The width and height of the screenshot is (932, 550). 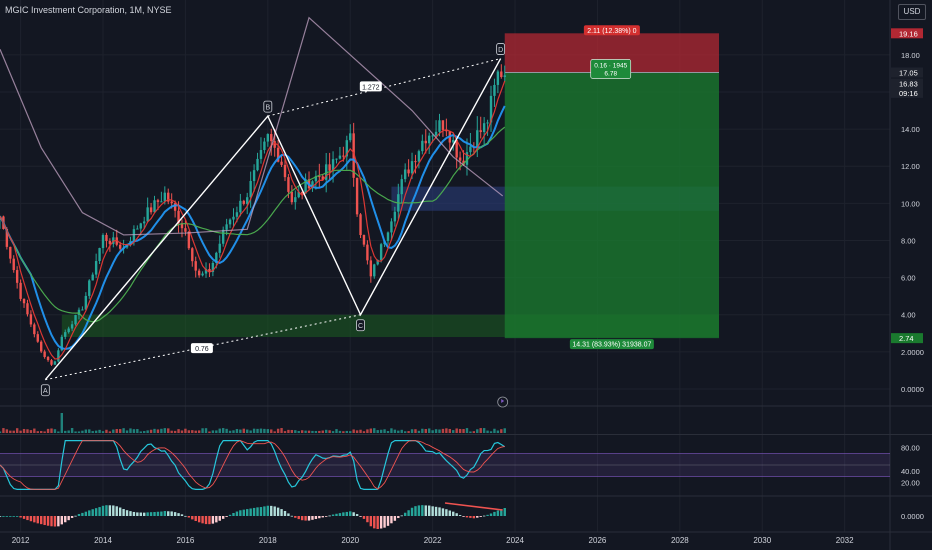 What do you see at coordinates (910, 482) in the screenshot?
I see `rsi-tick-label: 20.00` at bounding box center [910, 482].